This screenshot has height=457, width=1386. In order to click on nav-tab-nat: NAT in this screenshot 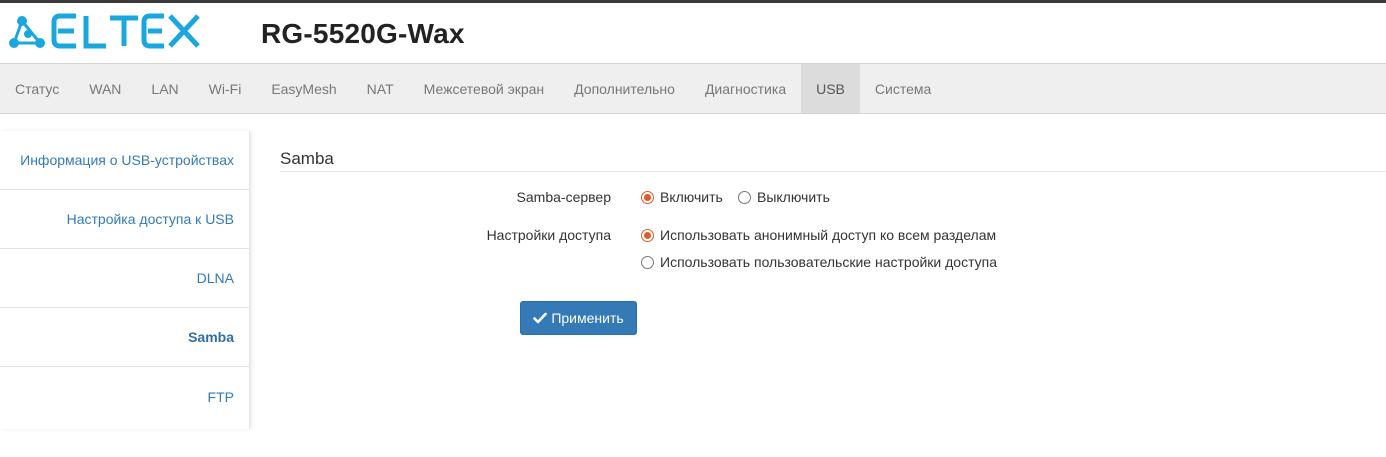, I will do `click(380, 88)`.